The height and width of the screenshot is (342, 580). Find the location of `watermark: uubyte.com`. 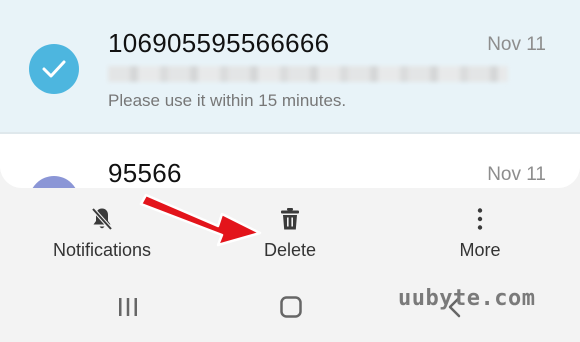

watermark: uubyte.com is located at coordinates (467, 298).